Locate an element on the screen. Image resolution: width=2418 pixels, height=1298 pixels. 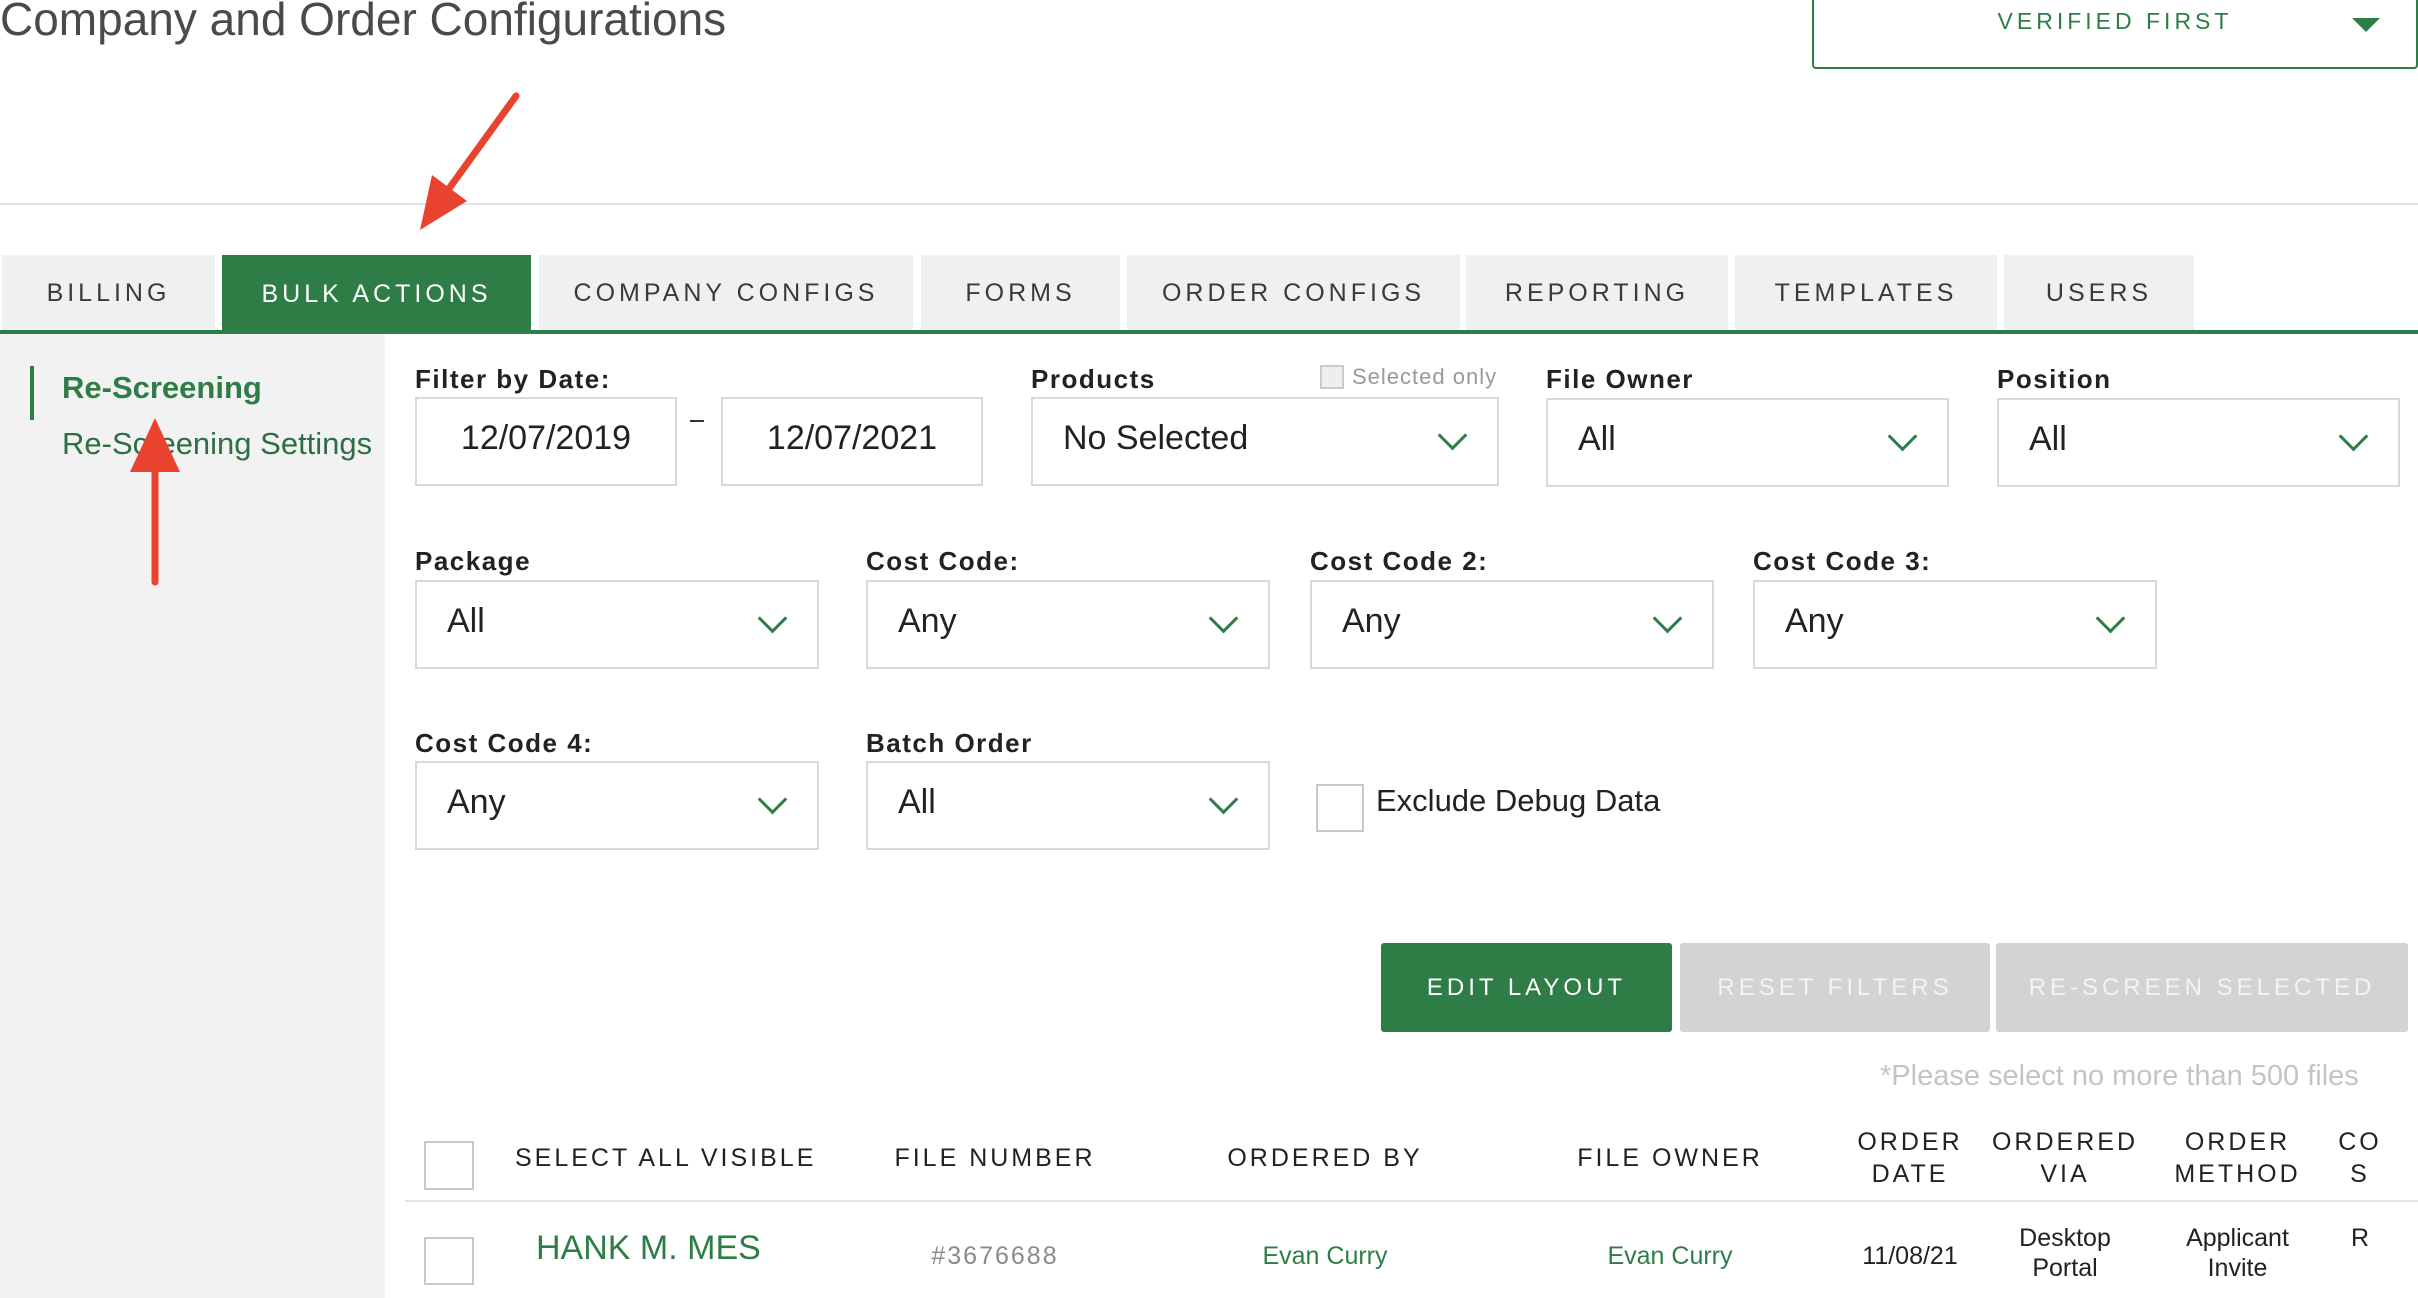
annotation-arrow-tab is located at coordinates (470, 161).